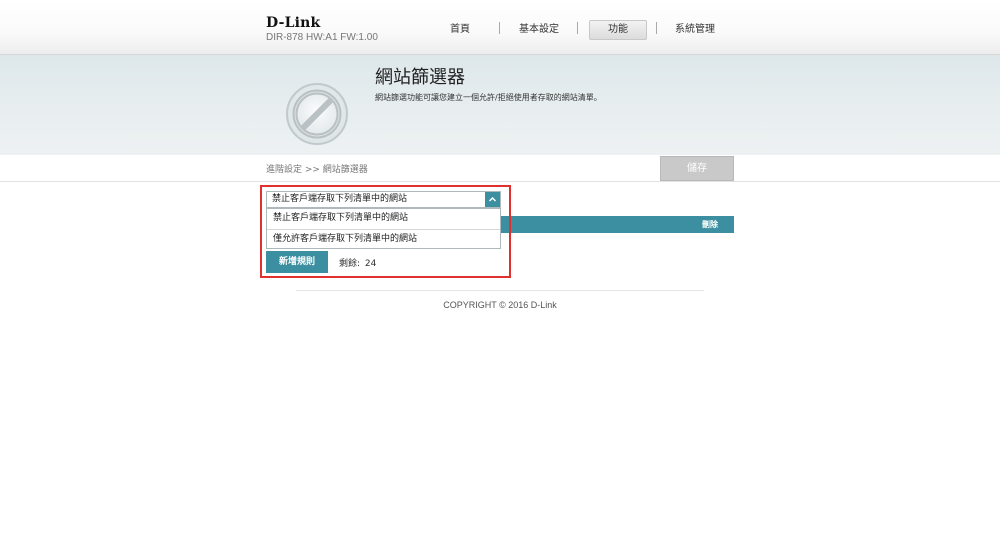  I want to click on footer-divider, so click(500, 290).